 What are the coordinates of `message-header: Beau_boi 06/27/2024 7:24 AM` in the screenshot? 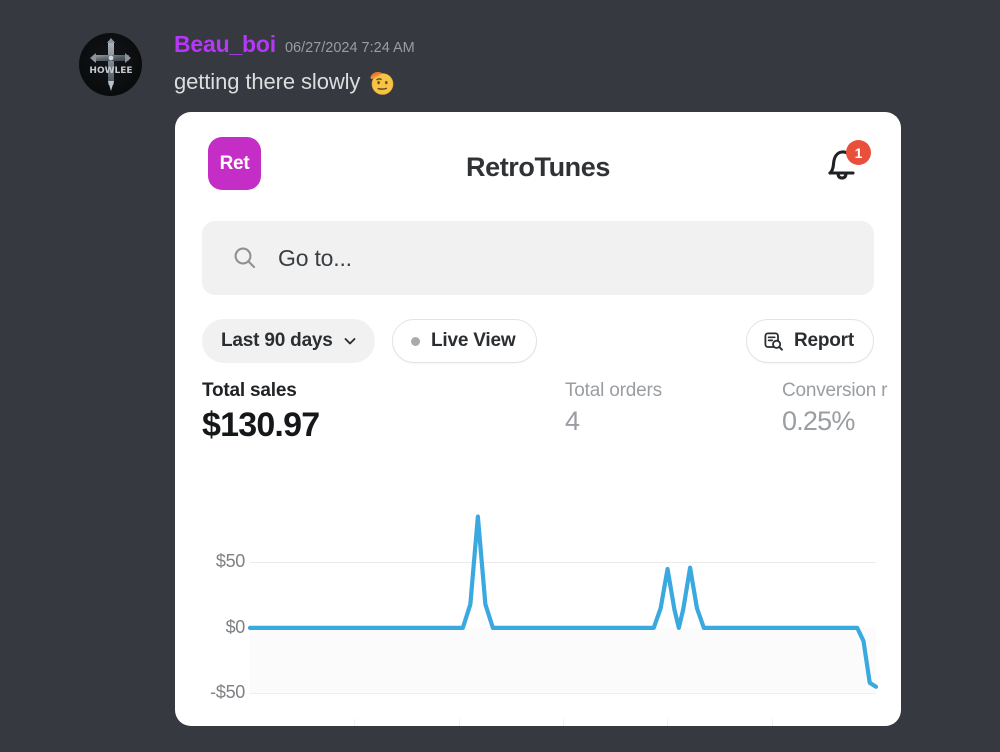 It's located at (294, 44).